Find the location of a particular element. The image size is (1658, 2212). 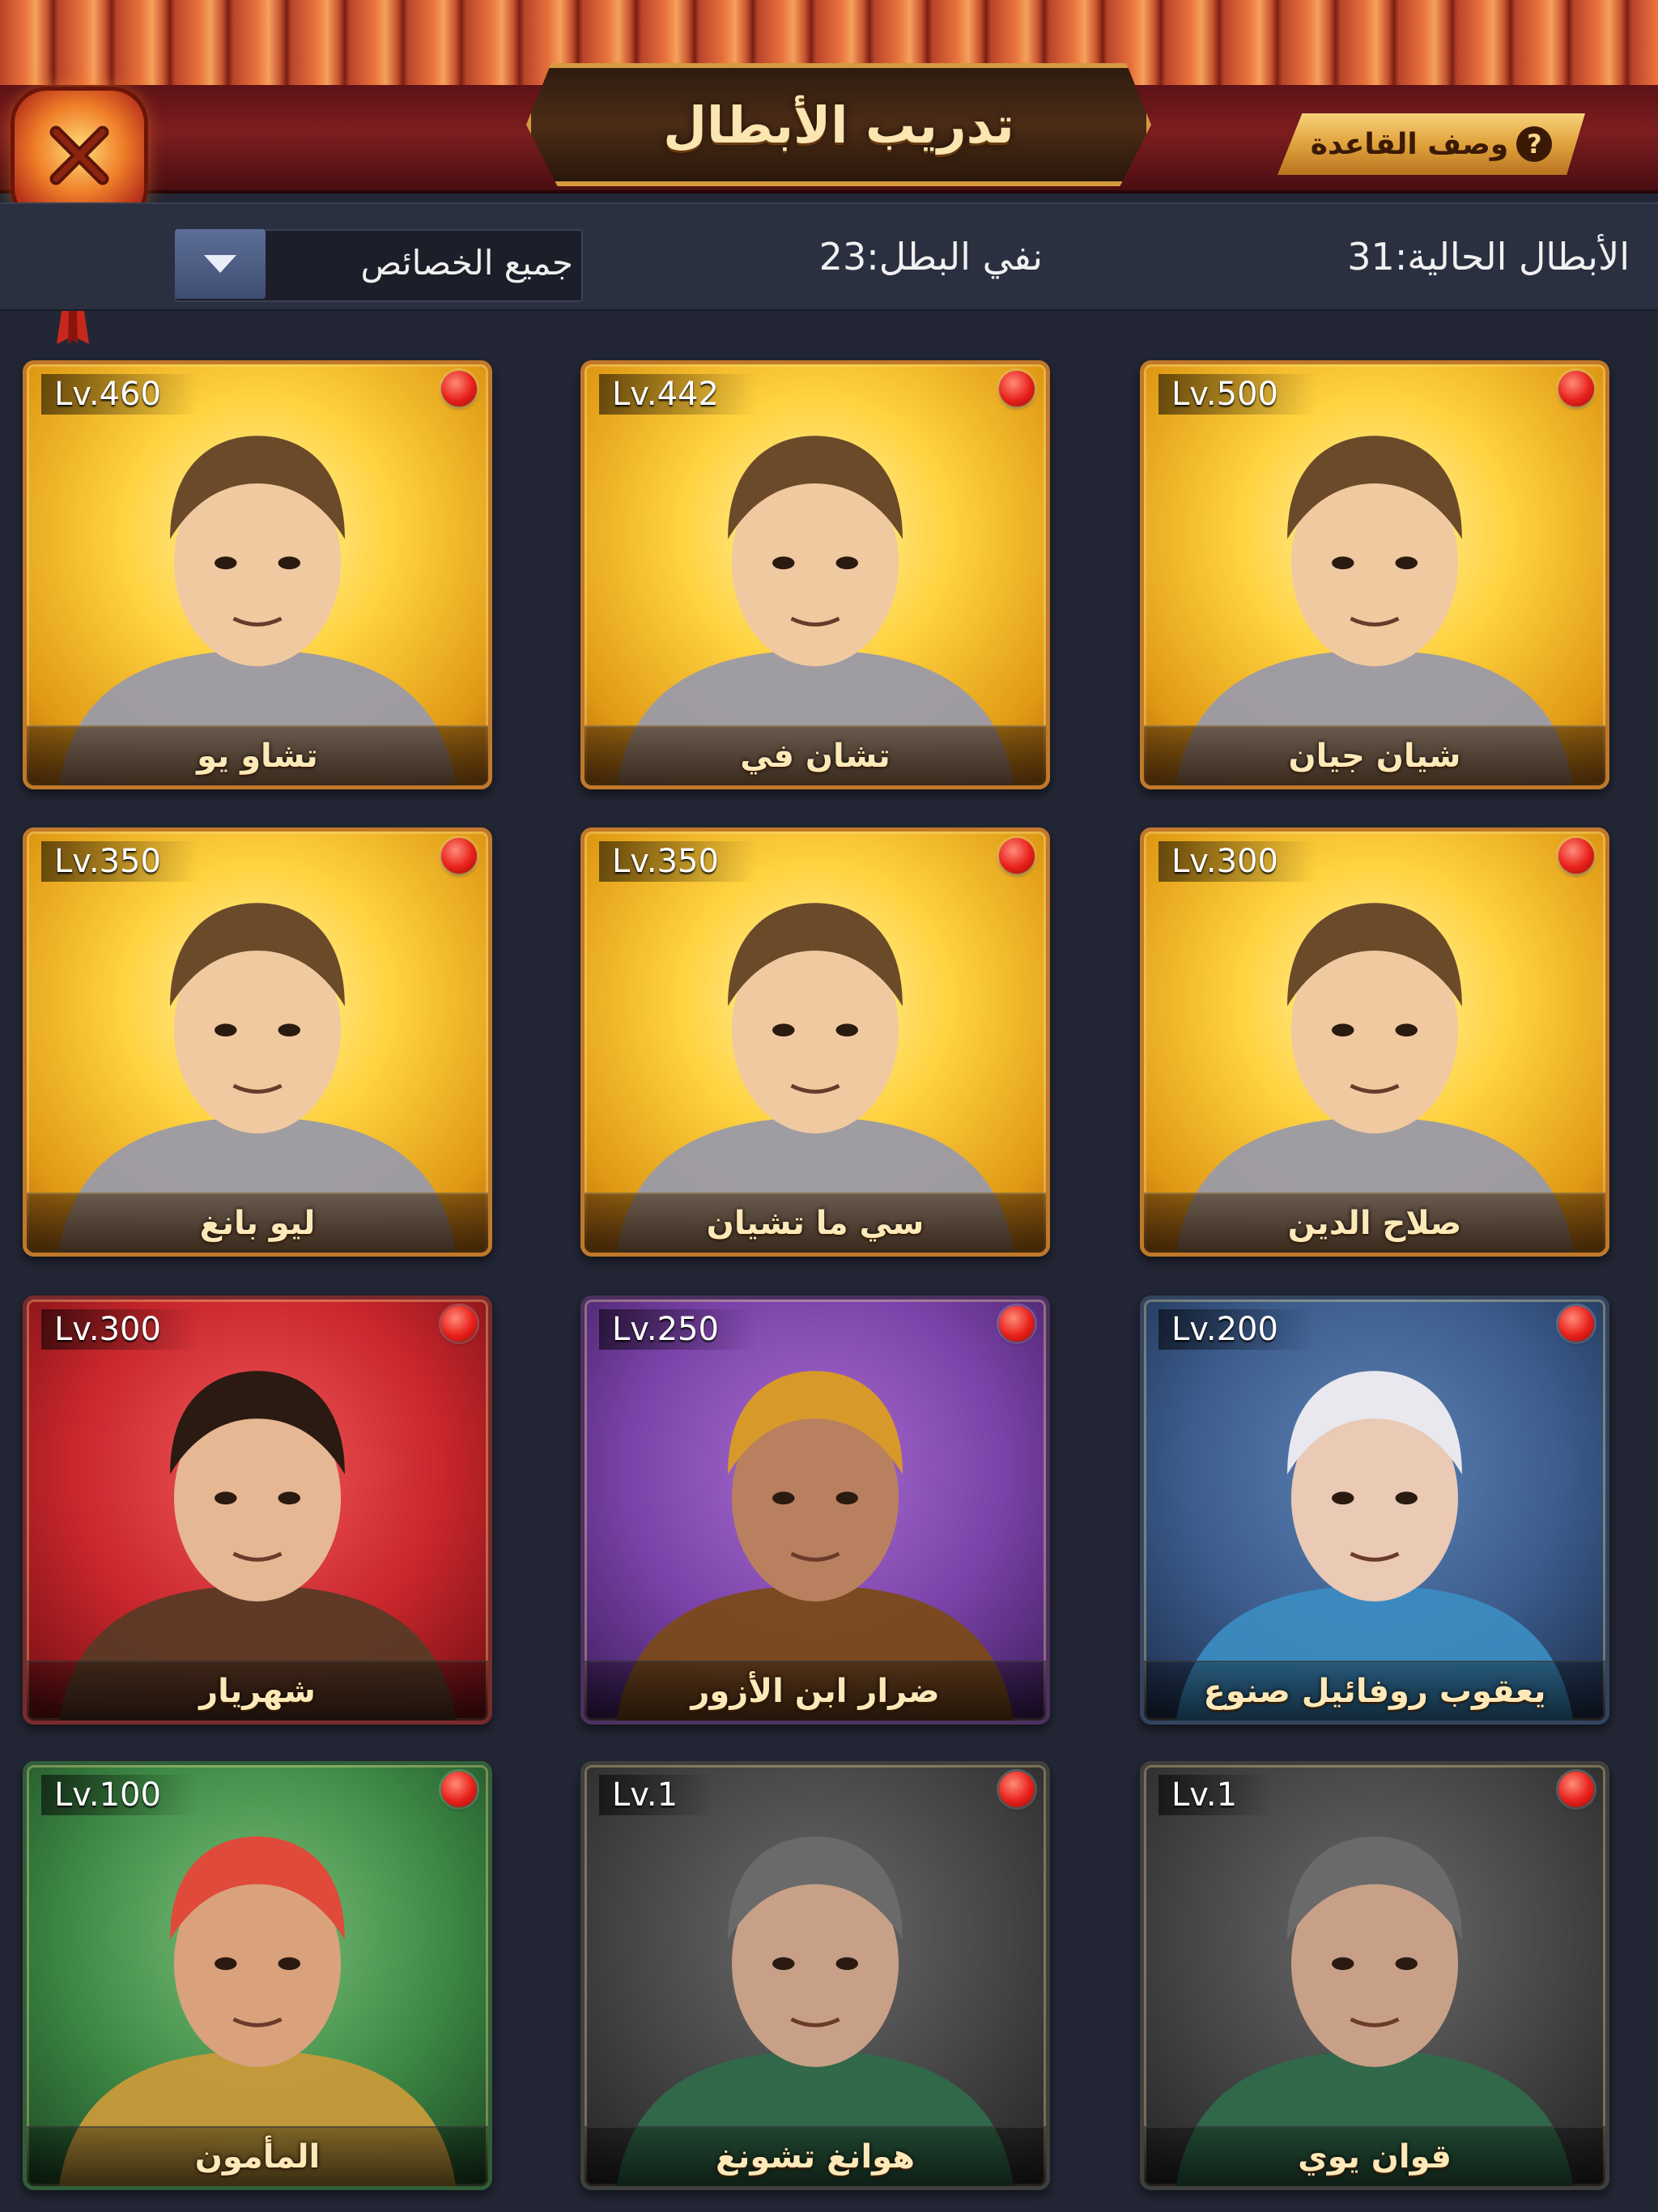

hero-card: Lv.1 قوان يوي is located at coordinates (1374, 1976).